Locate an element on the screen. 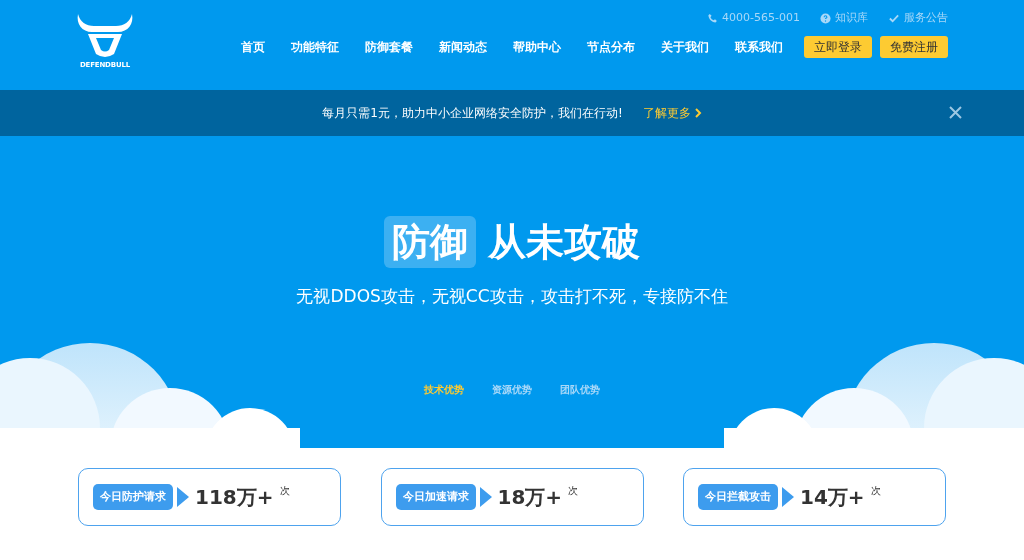 Image resolution: width=1024 pixels, height=560 pixels. feature-tab: 团队优势 is located at coordinates (580, 389).